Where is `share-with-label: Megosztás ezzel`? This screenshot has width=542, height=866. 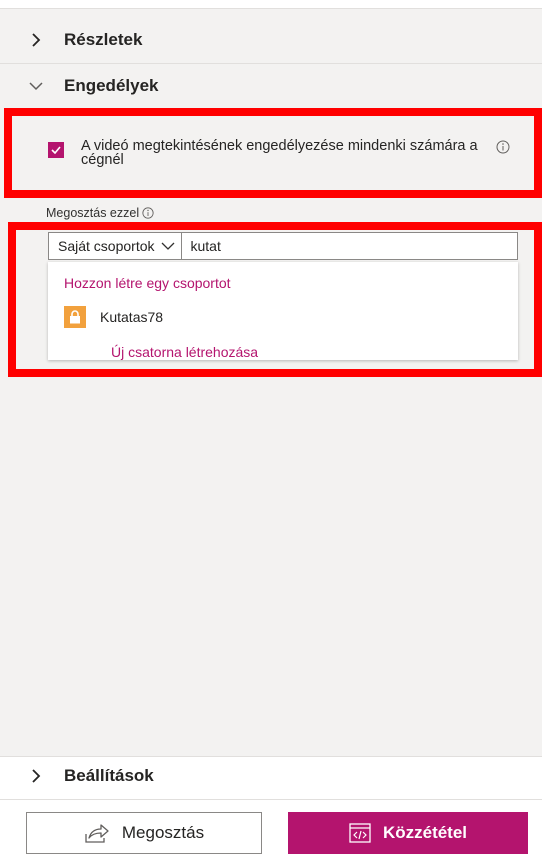
share-with-label: Megosztás ezzel is located at coordinates (100, 213).